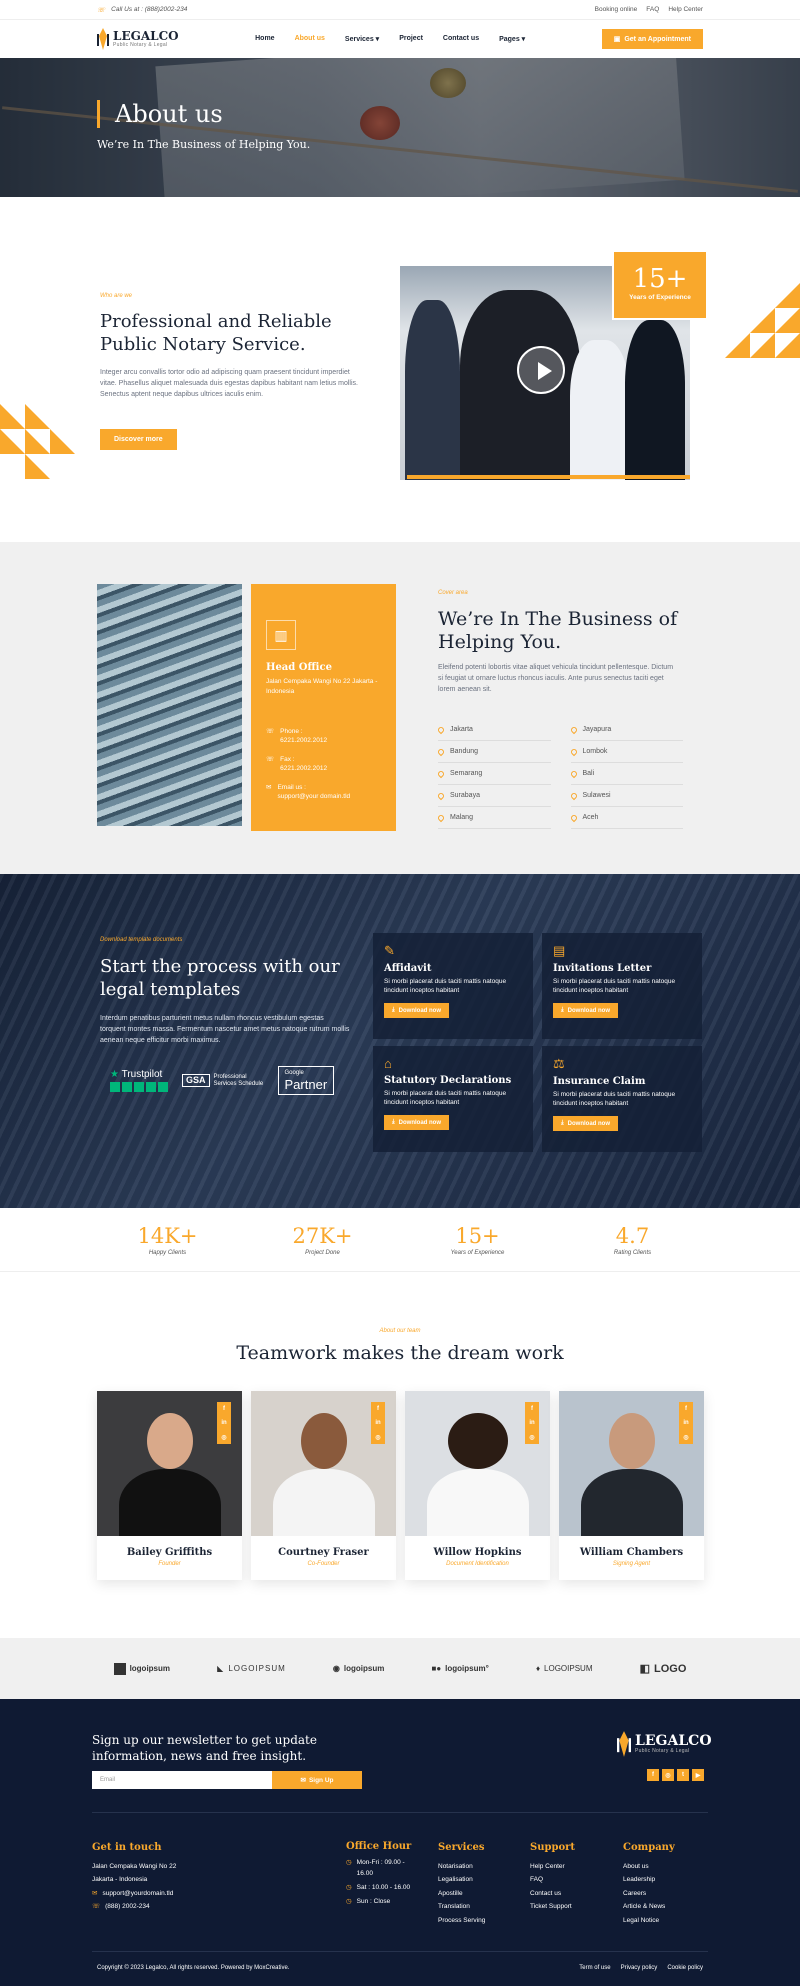 The height and width of the screenshot is (1986, 800). I want to click on nav-about-us: About us, so click(310, 39).